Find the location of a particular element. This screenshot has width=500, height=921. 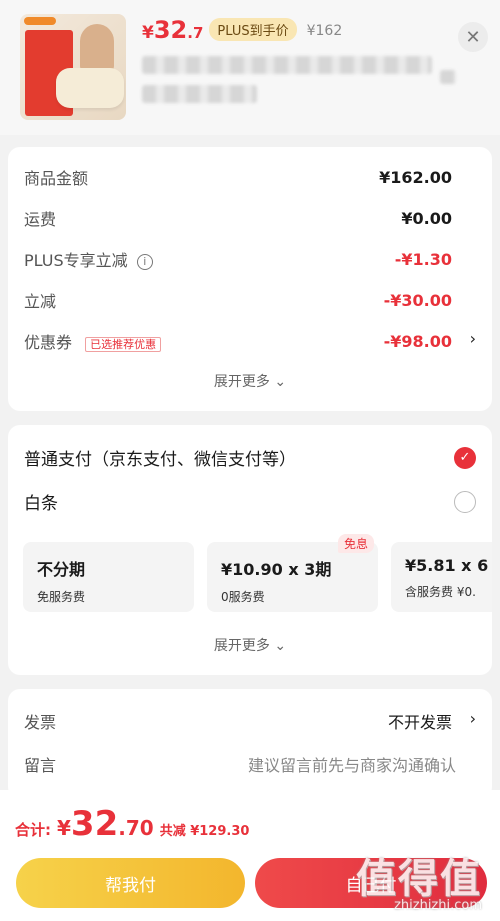

watermark-logo: 值得值 is located at coordinates (419, 879).